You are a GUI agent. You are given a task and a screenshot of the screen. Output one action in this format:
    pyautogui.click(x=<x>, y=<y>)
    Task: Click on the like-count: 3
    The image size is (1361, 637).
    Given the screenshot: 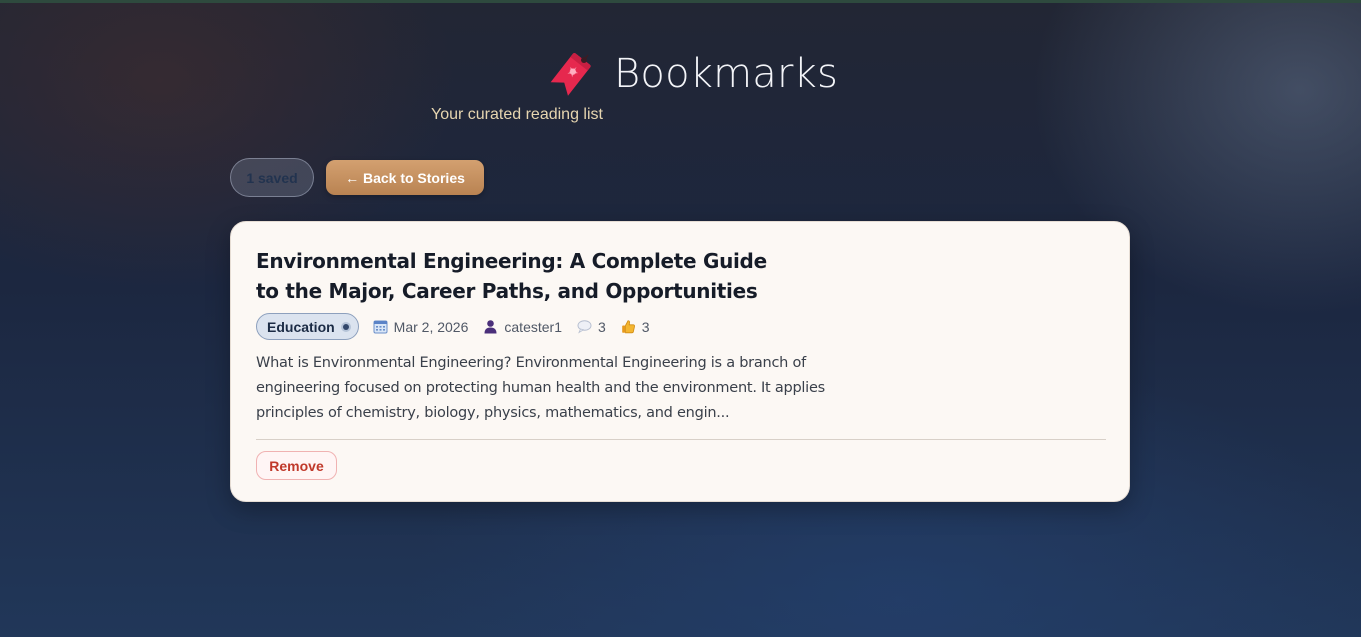 What is the action you would take?
    pyautogui.click(x=645, y=326)
    